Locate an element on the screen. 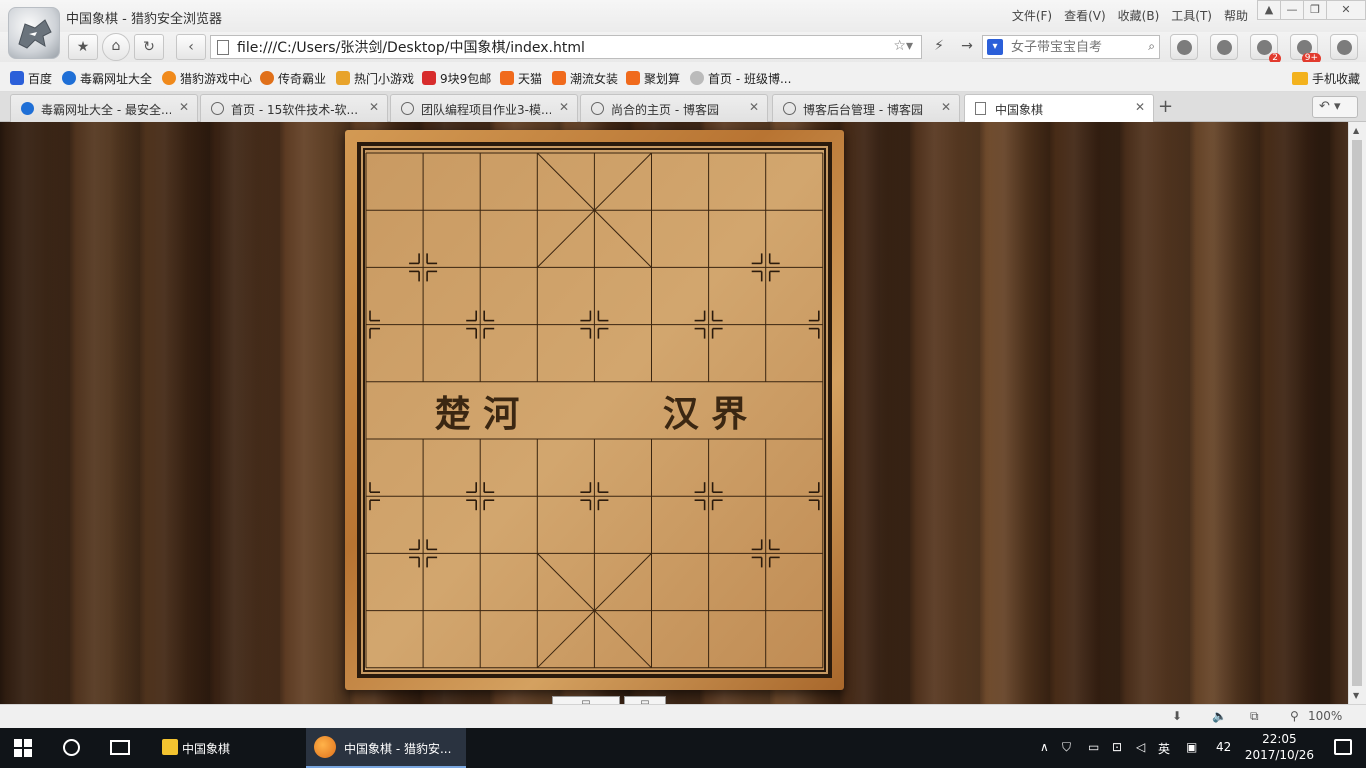 This screenshot has height=768, width=1366. river-right-label: 汉 界 is located at coordinates (705, 414).